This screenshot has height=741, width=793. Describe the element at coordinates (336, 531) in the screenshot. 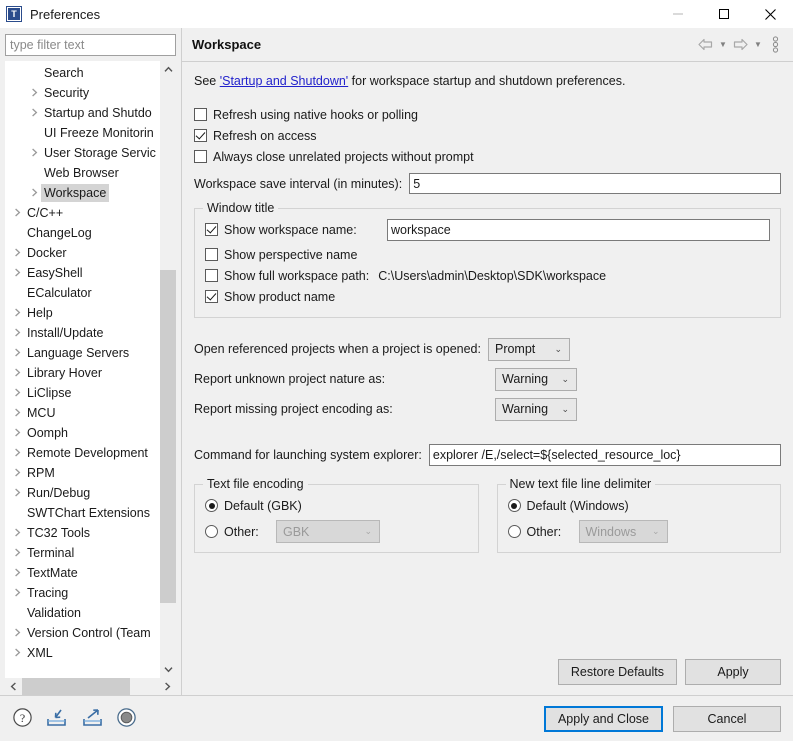

I see `radio-encoding-other: Other: GBK ⌄` at that location.